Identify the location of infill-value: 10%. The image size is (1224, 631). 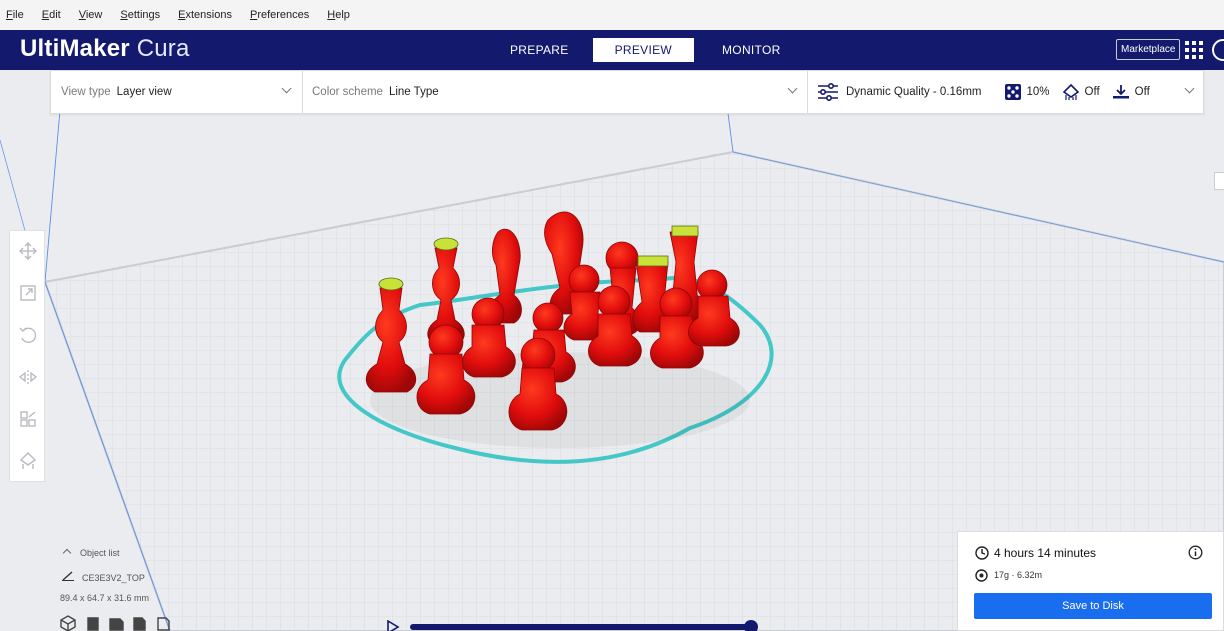
(1038, 92).